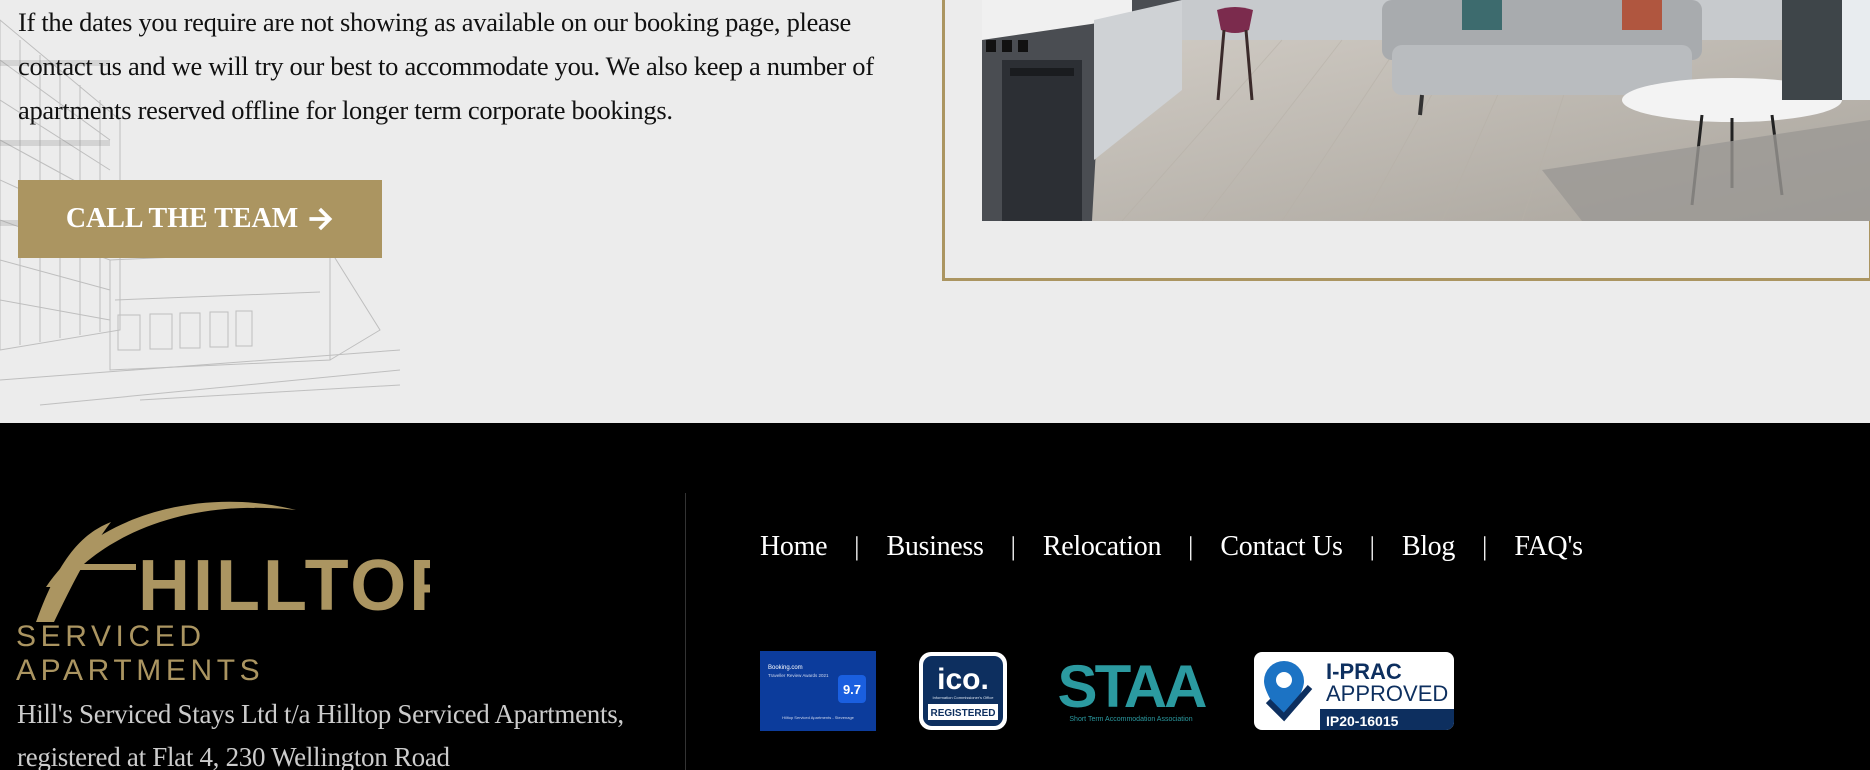 The image size is (1870, 770). Describe the element at coordinates (1387, 693) in the screenshot. I see `svg-text: APPROVED` at that location.